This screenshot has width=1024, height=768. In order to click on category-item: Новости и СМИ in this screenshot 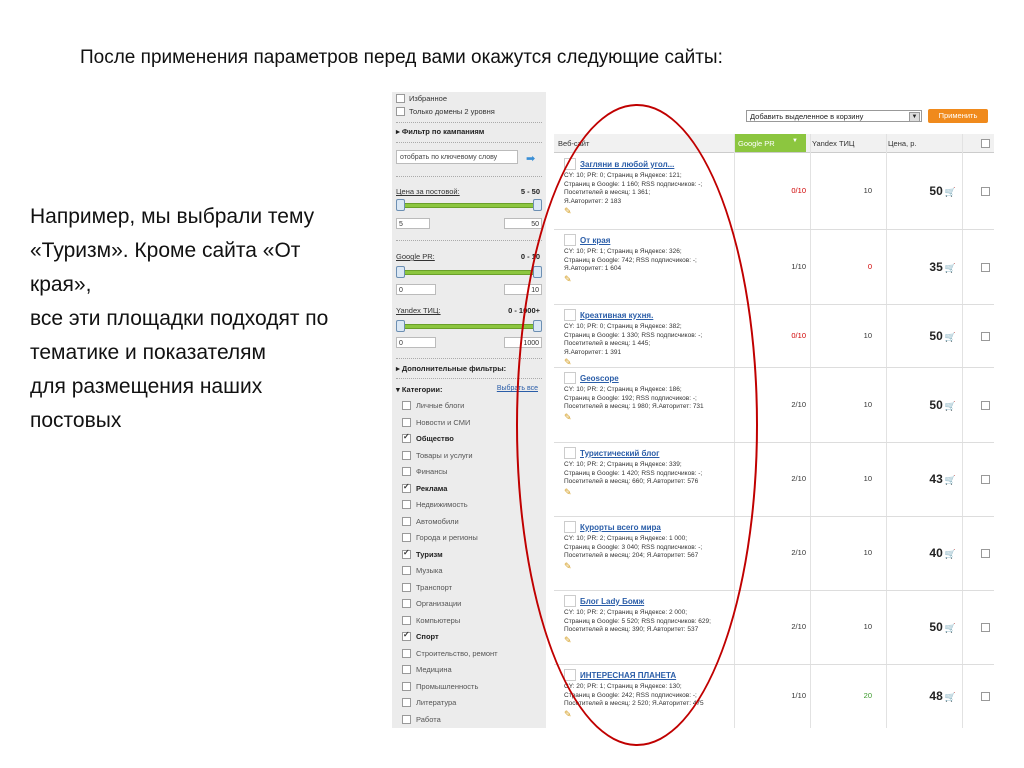, I will do `click(436, 422)`.